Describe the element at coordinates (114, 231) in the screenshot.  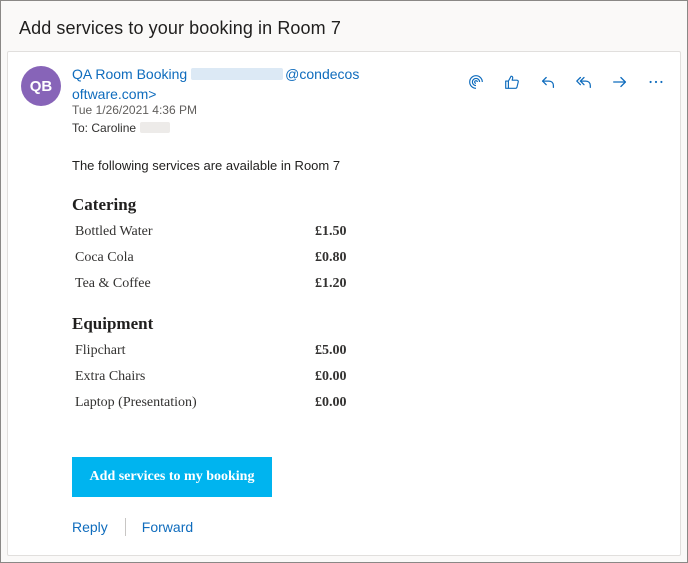
I see `service-name: Bottled Water` at that location.